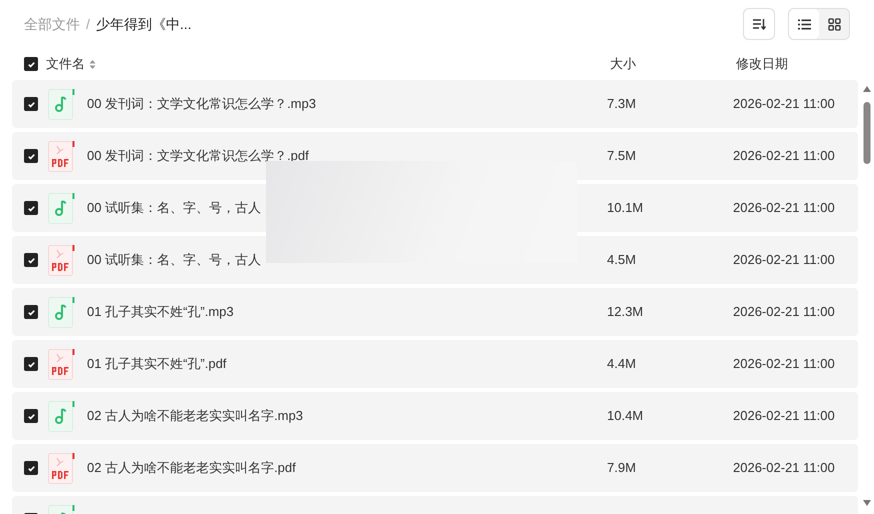 Image resolution: width=874 pixels, height=514 pixels. Describe the element at coordinates (622, 260) in the screenshot. I see `file-size: 4.5M` at that location.